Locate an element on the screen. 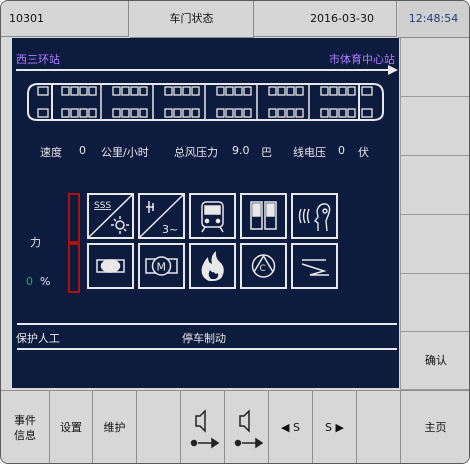  force-value: 0 is located at coordinates (29, 281).